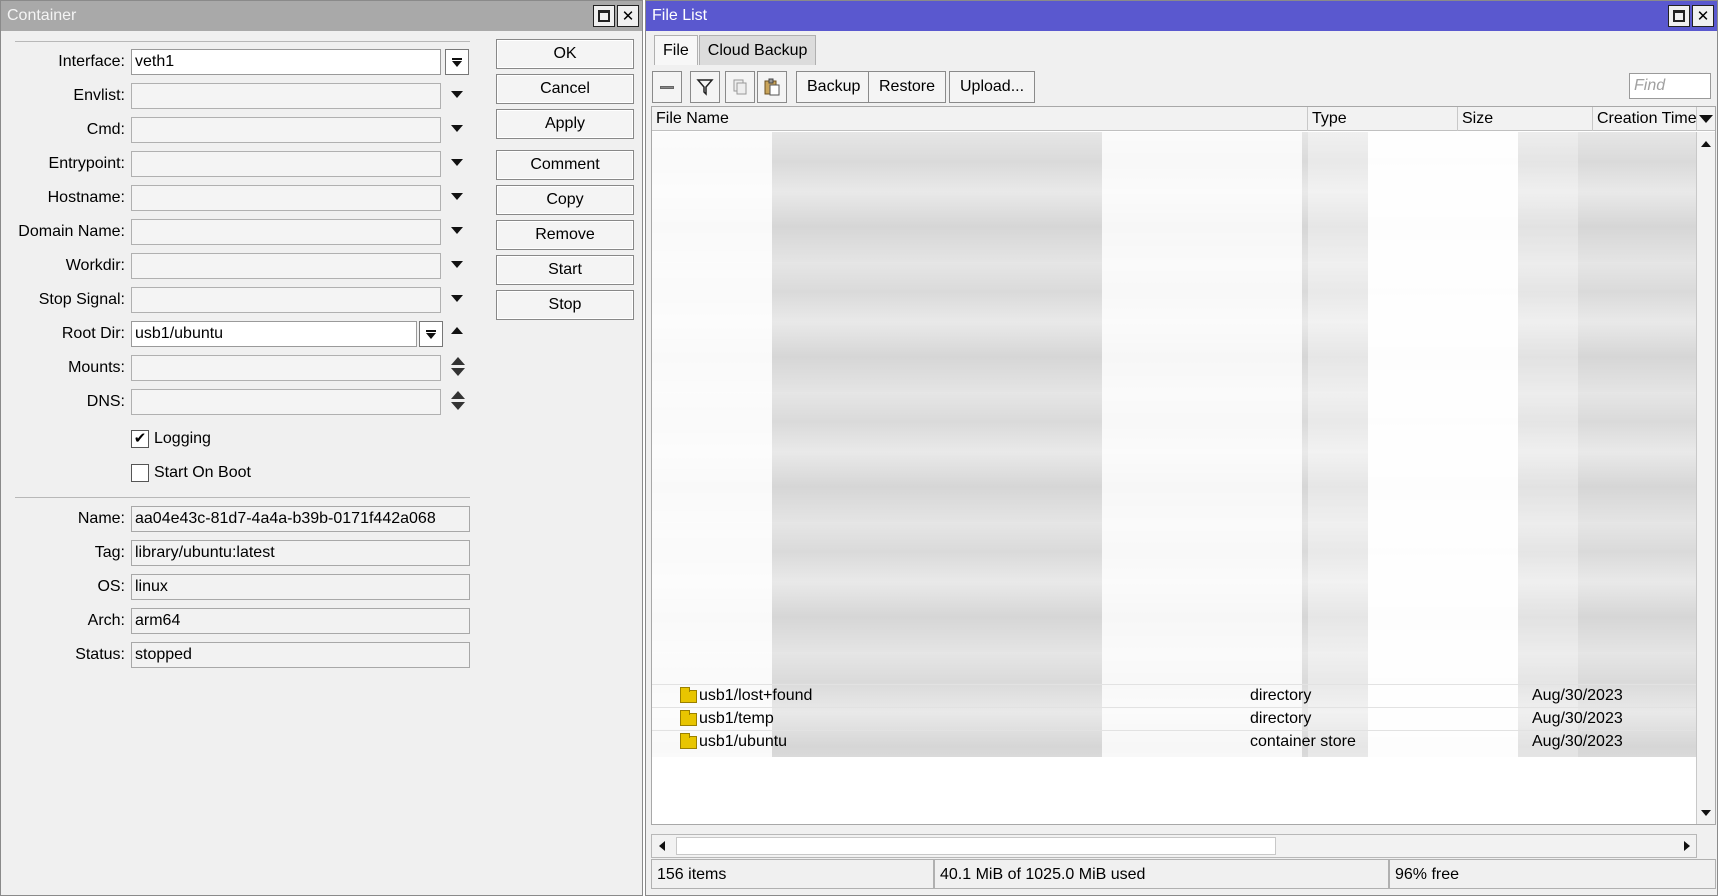  I want to click on column-size: Size, so click(1525, 119).